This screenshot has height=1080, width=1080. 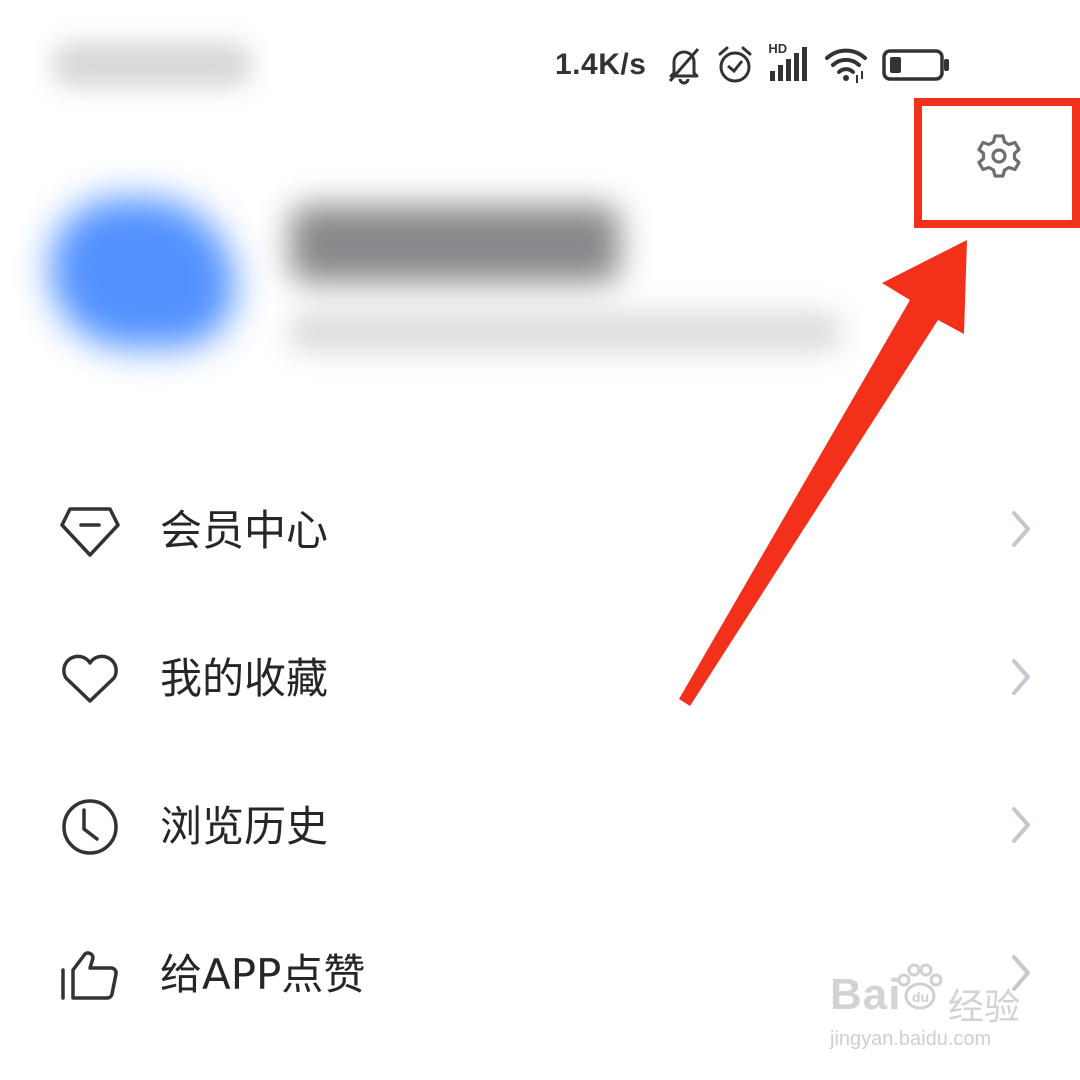 What do you see at coordinates (540, 973) in the screenshot?
I see `menu-item-like-app: 给APP点赞` at bounding box center [540, 973].